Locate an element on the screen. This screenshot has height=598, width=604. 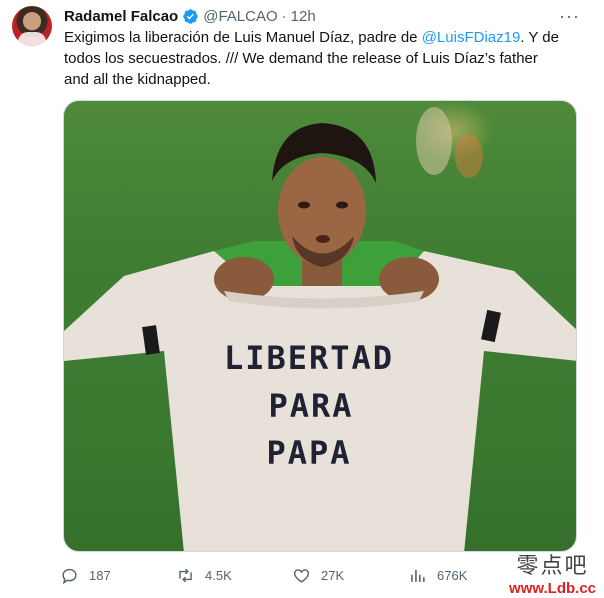
like-button: 27K is located at coordinates (318, 575).